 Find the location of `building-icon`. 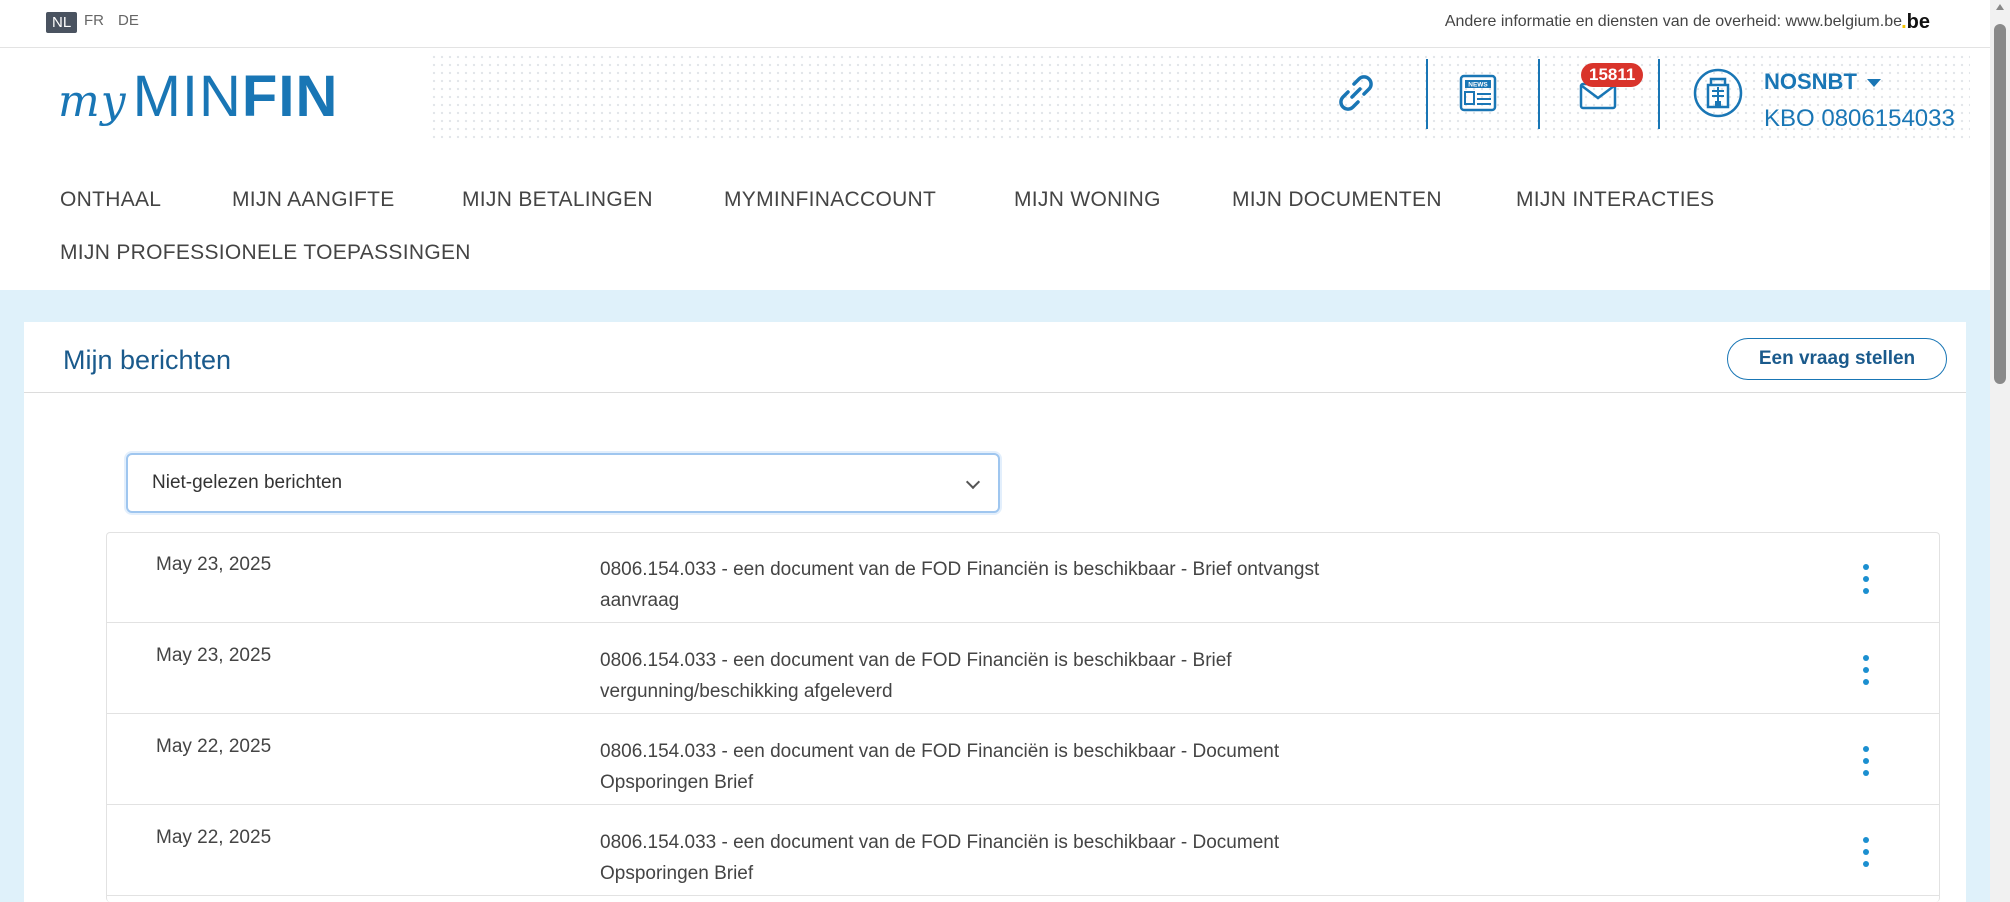

building-icon is located at coordinates (1718, 93).